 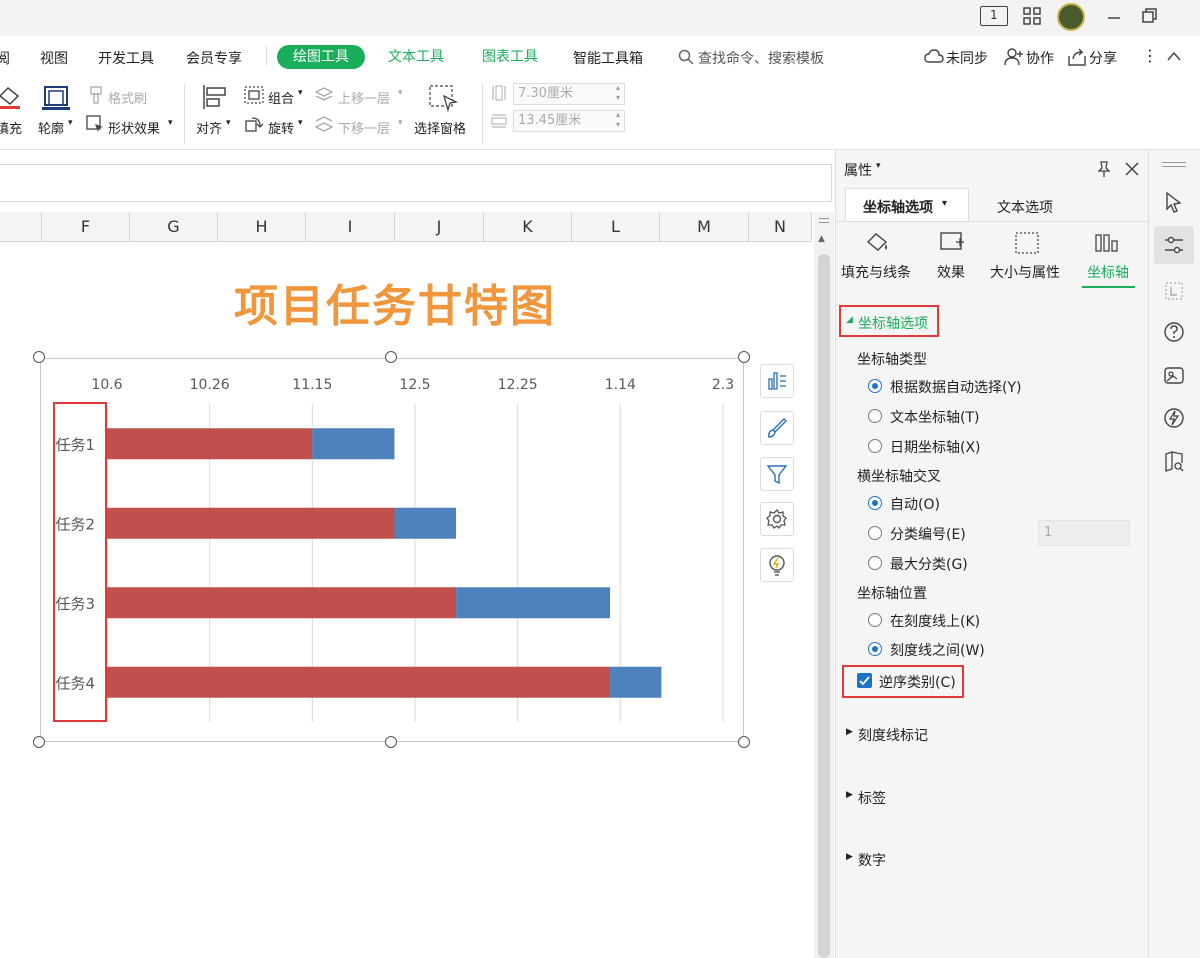 What do you see at coordinates (350, 227) in the screenshot?
I see `column-header-i: I` at bounding box center [350, 227].